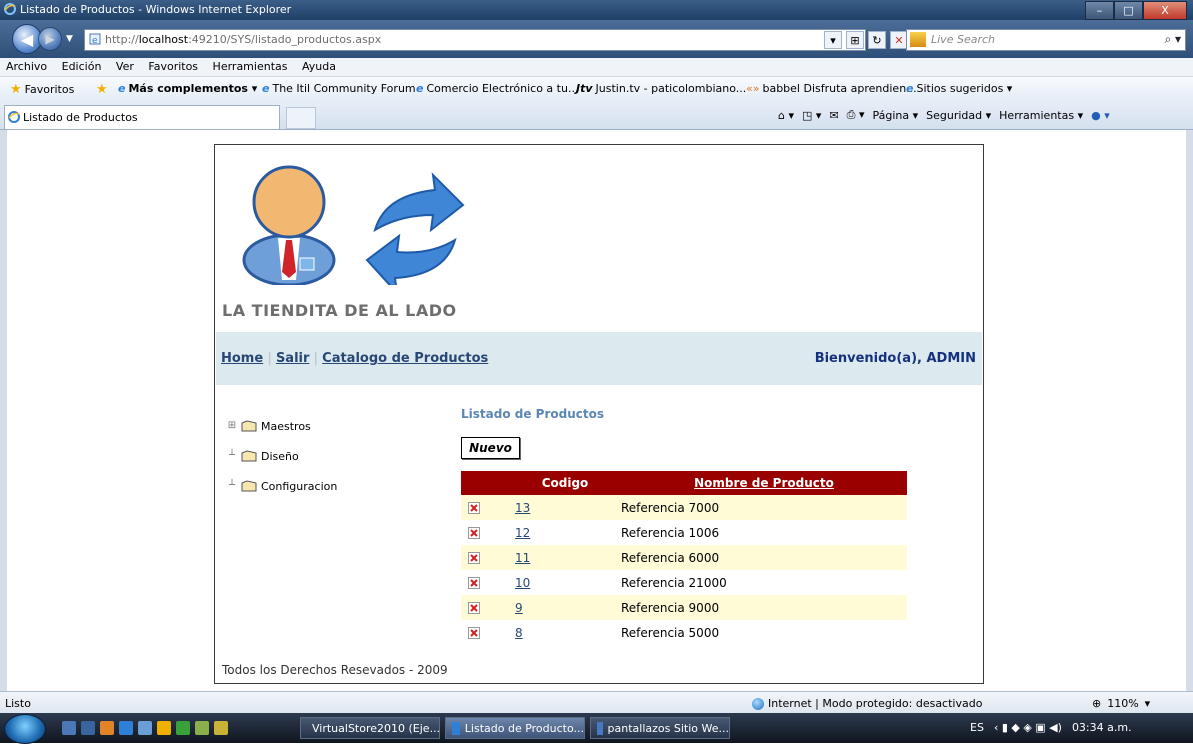 This screenshot has height=744, width=1193. I want to click on code-cell: 10, so click(565, 582).